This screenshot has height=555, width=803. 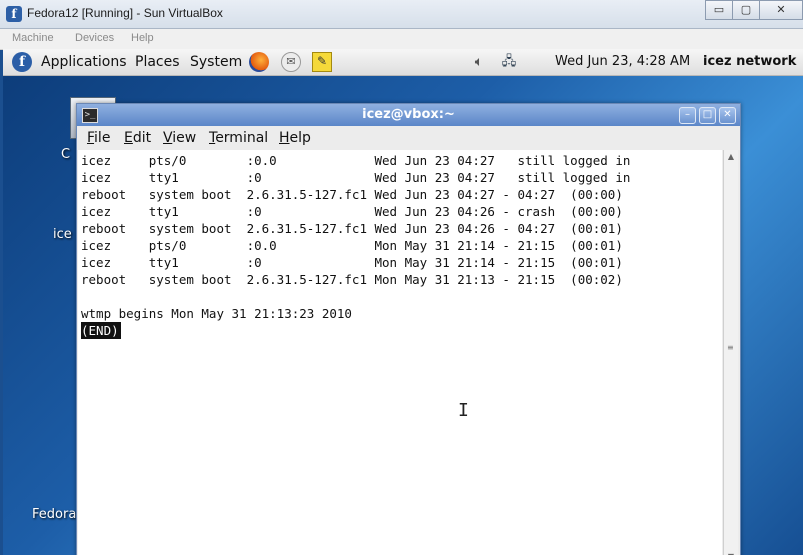 I want to click on network-icon: 🖧, so click(x=509, y=62).